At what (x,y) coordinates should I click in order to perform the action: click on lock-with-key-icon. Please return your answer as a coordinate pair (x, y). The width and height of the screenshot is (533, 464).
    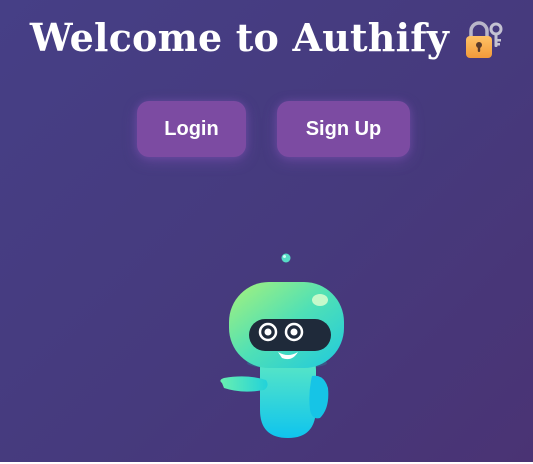
    Looking at the image, I should click on (483, 40).